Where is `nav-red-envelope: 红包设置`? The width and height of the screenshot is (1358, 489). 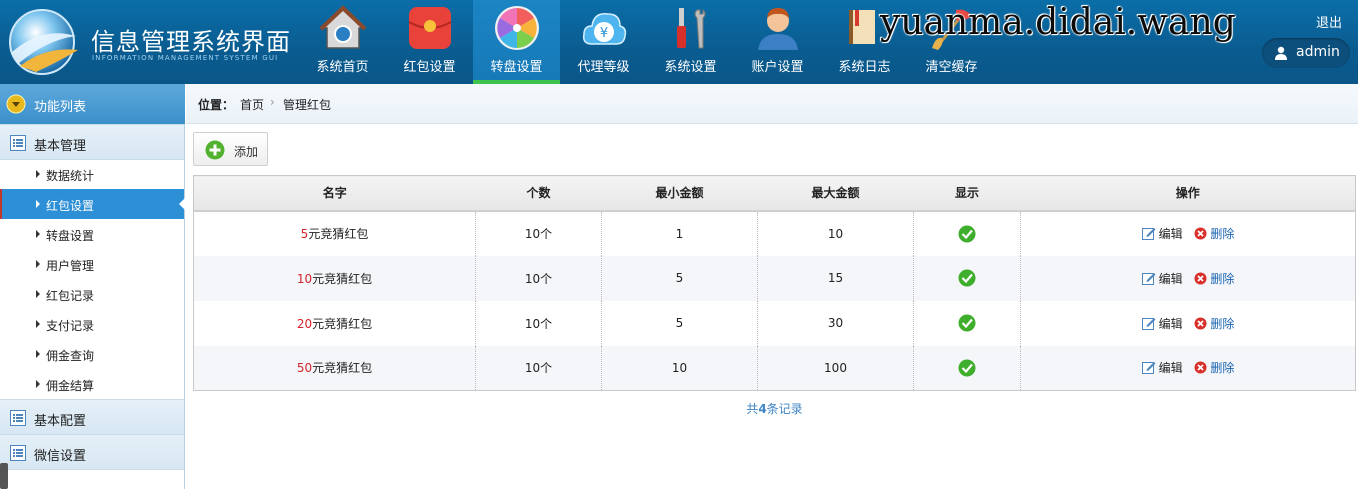 nav-red-envelope: 红包设置 is located at coordinates (429, 42).